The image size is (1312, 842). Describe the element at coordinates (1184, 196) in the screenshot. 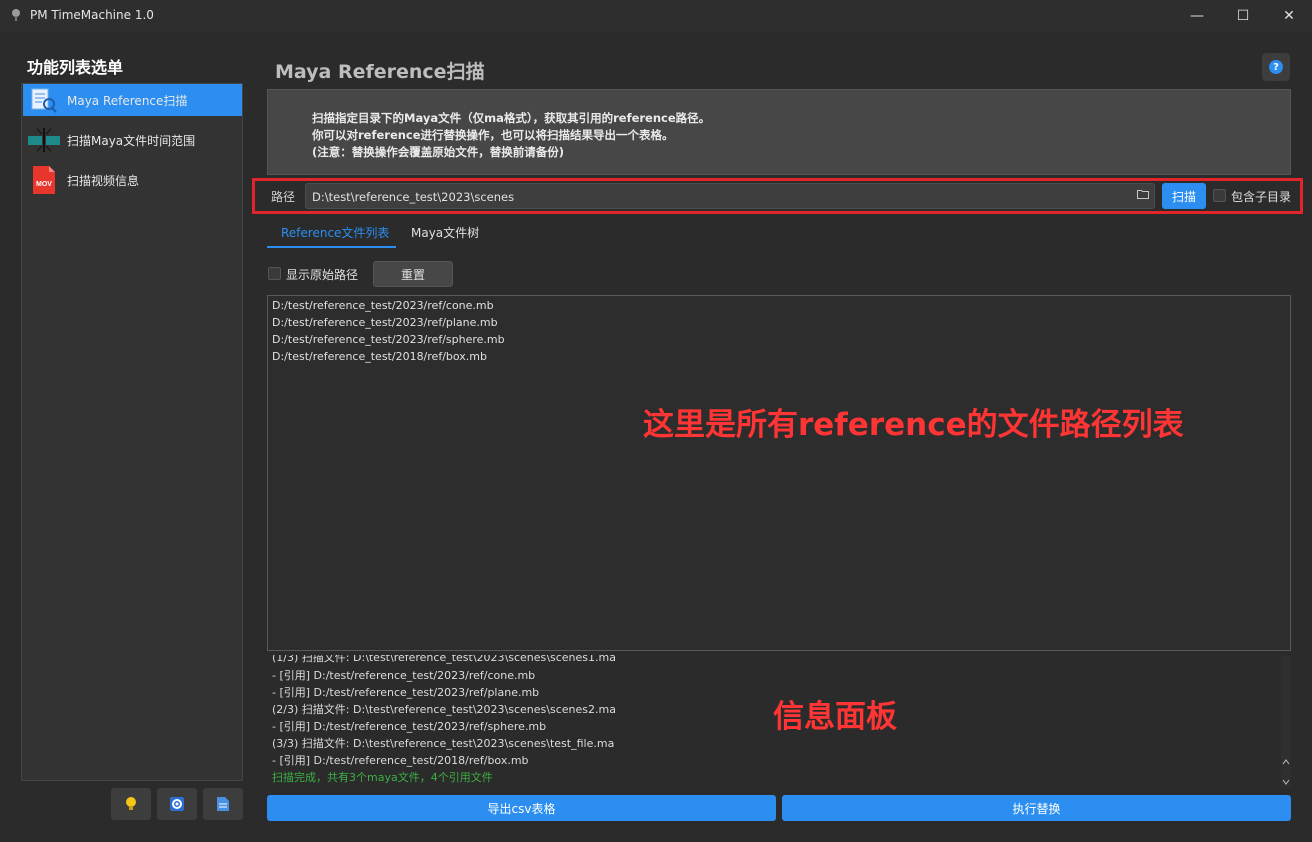

I see `scan-button: 扫描` at that location.